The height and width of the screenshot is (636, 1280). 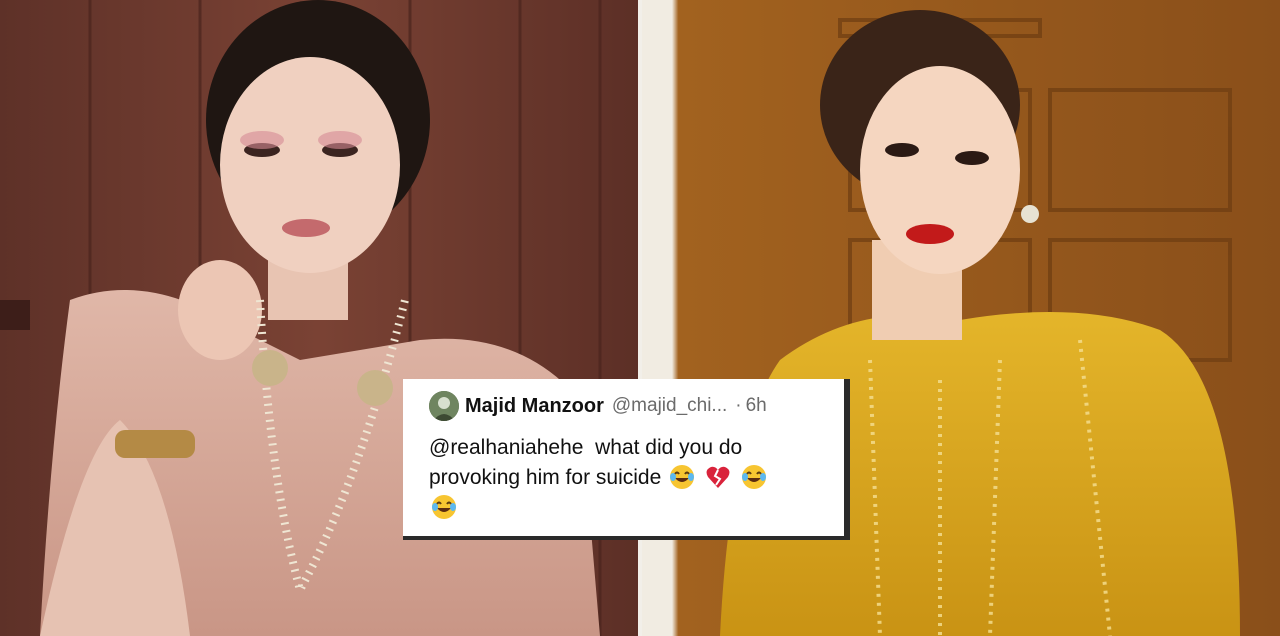 I want to click on comment-author: Majid Manzoor, so click(x=534, y=406).